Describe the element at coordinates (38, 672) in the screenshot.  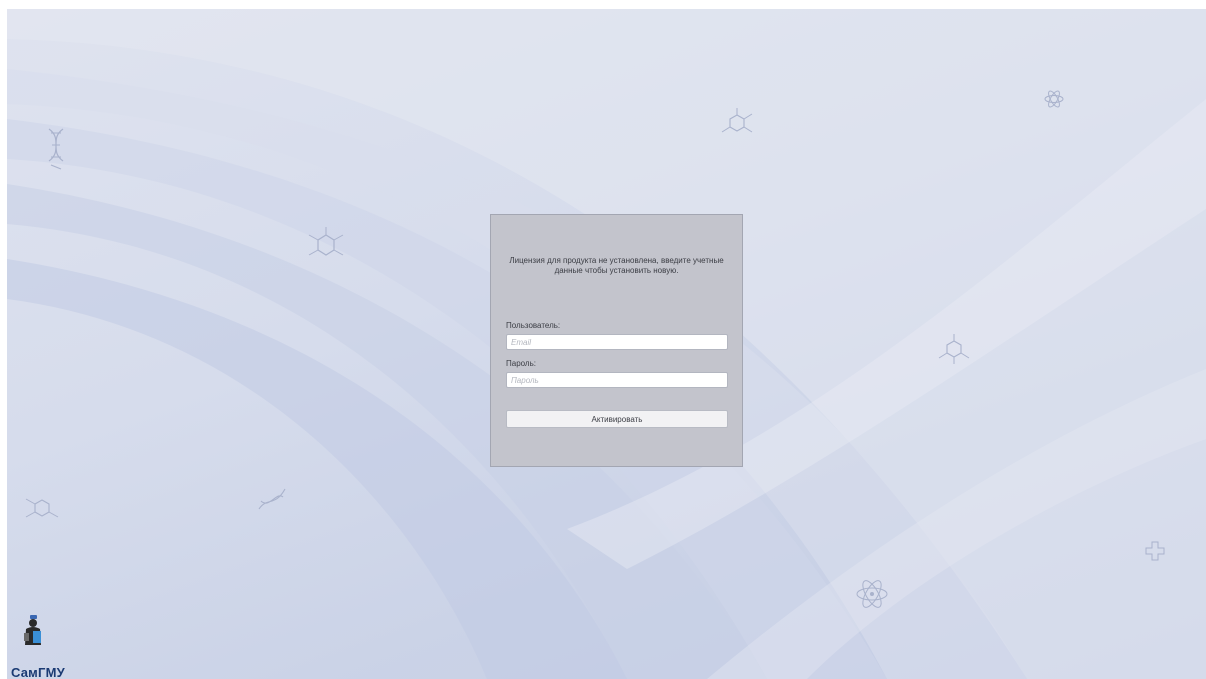
I see `logo-text: СамГМУ` at that location.